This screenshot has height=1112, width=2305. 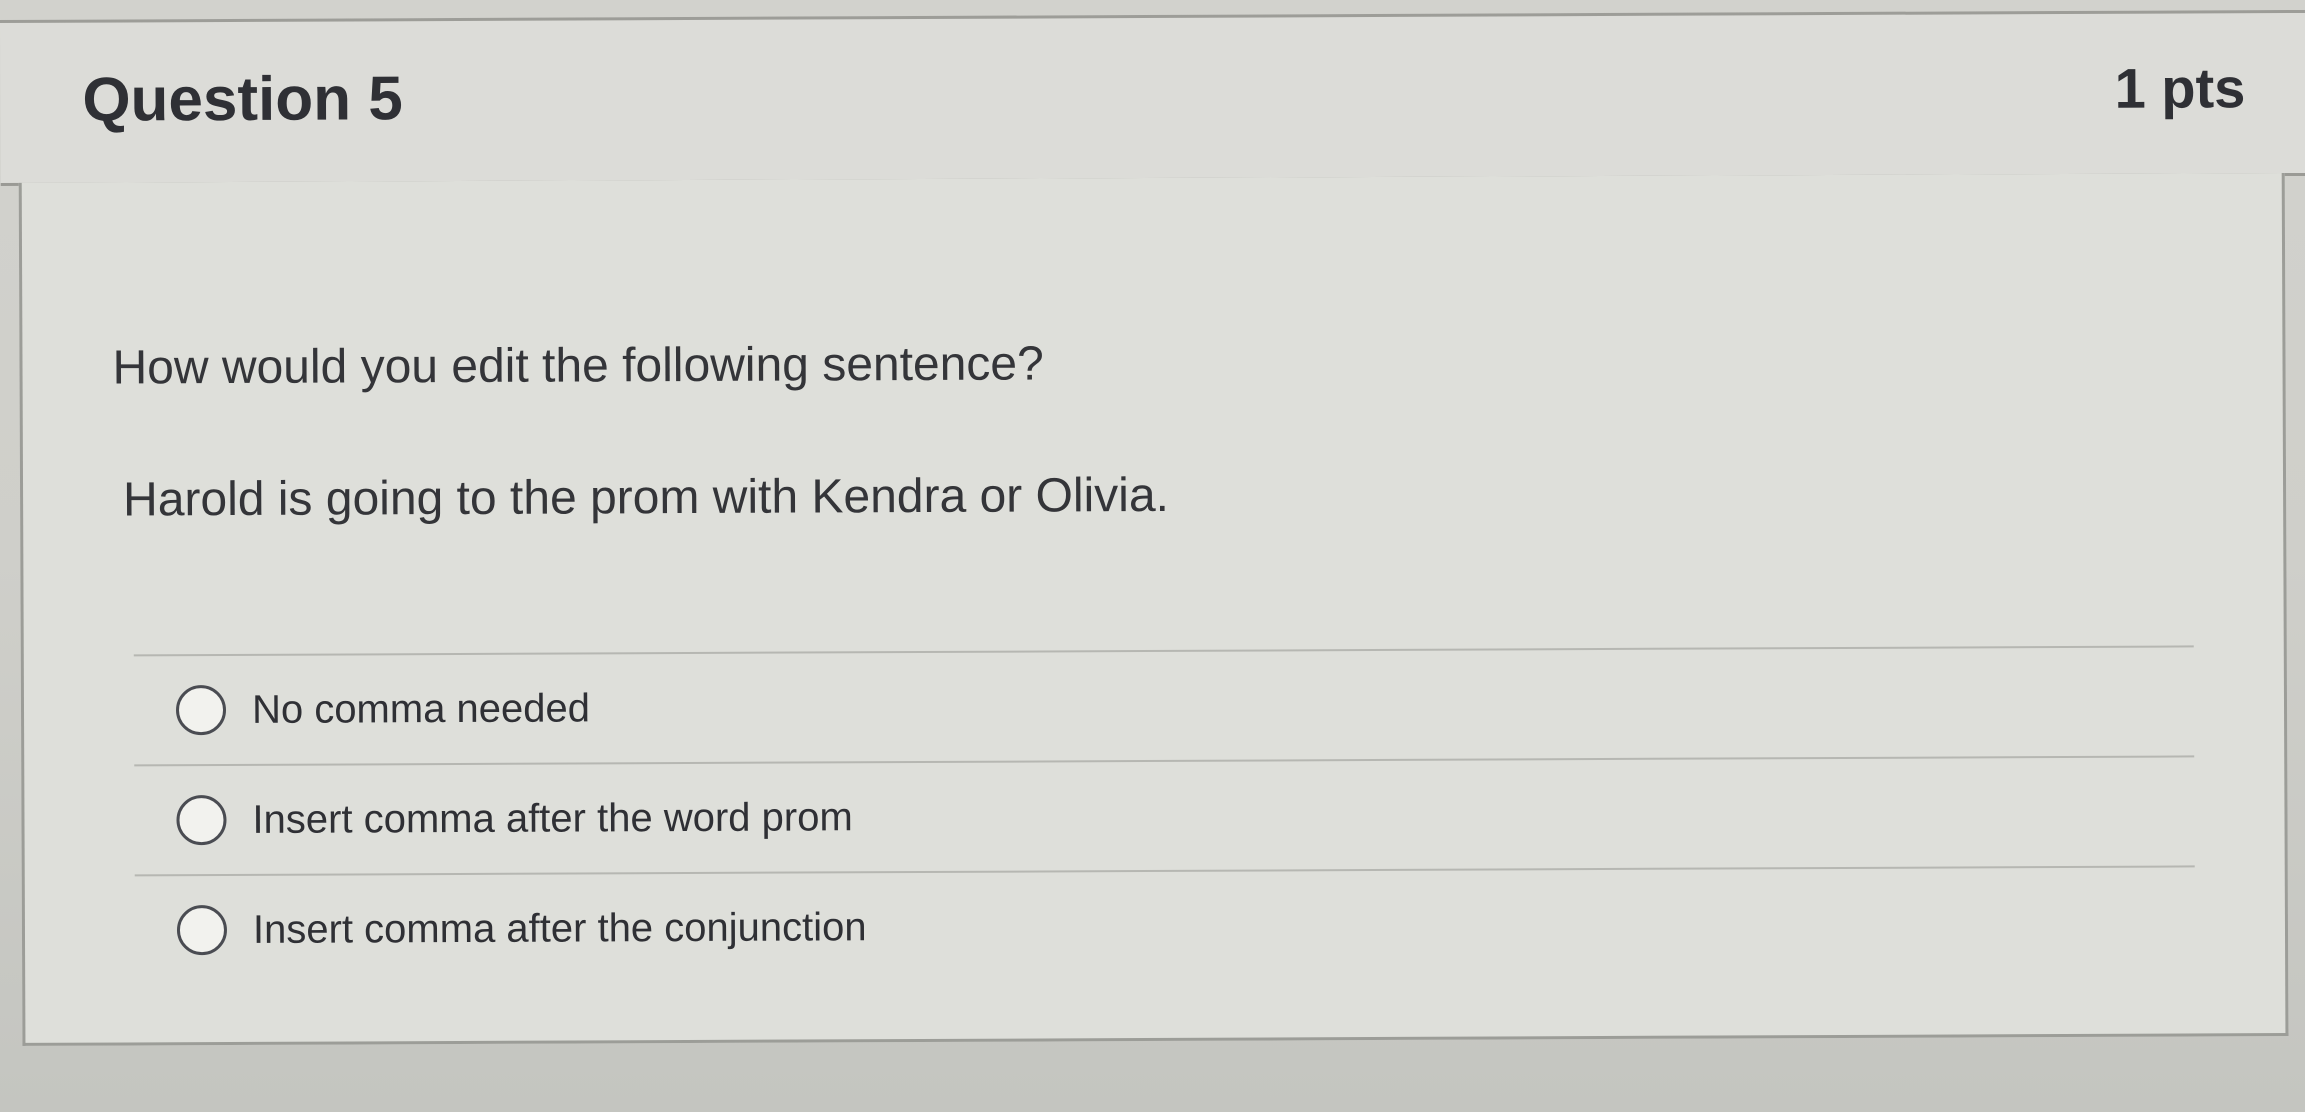 What do you see at coordinates (421, 708) in the screenshot?
I see `answer-label: No comma needed` at bounding box center [421, 708].